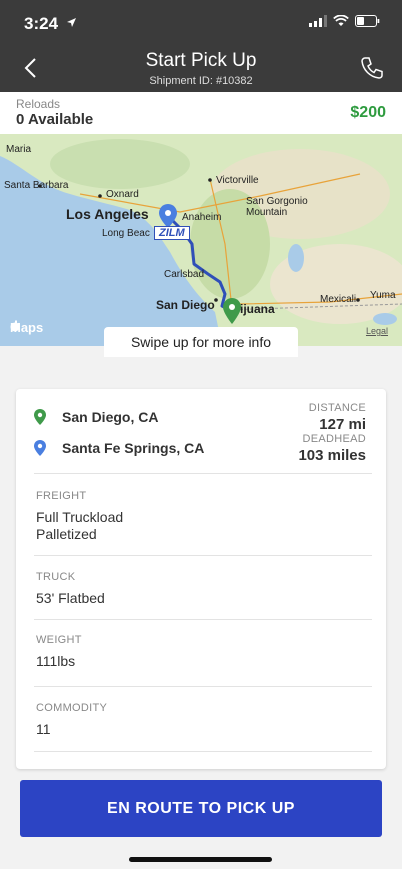 The width and height of the screenshot is (402, 869). Describe the element at coordinates (40, 448) in the screenshot. I see `destination-pin-icon` at that location.